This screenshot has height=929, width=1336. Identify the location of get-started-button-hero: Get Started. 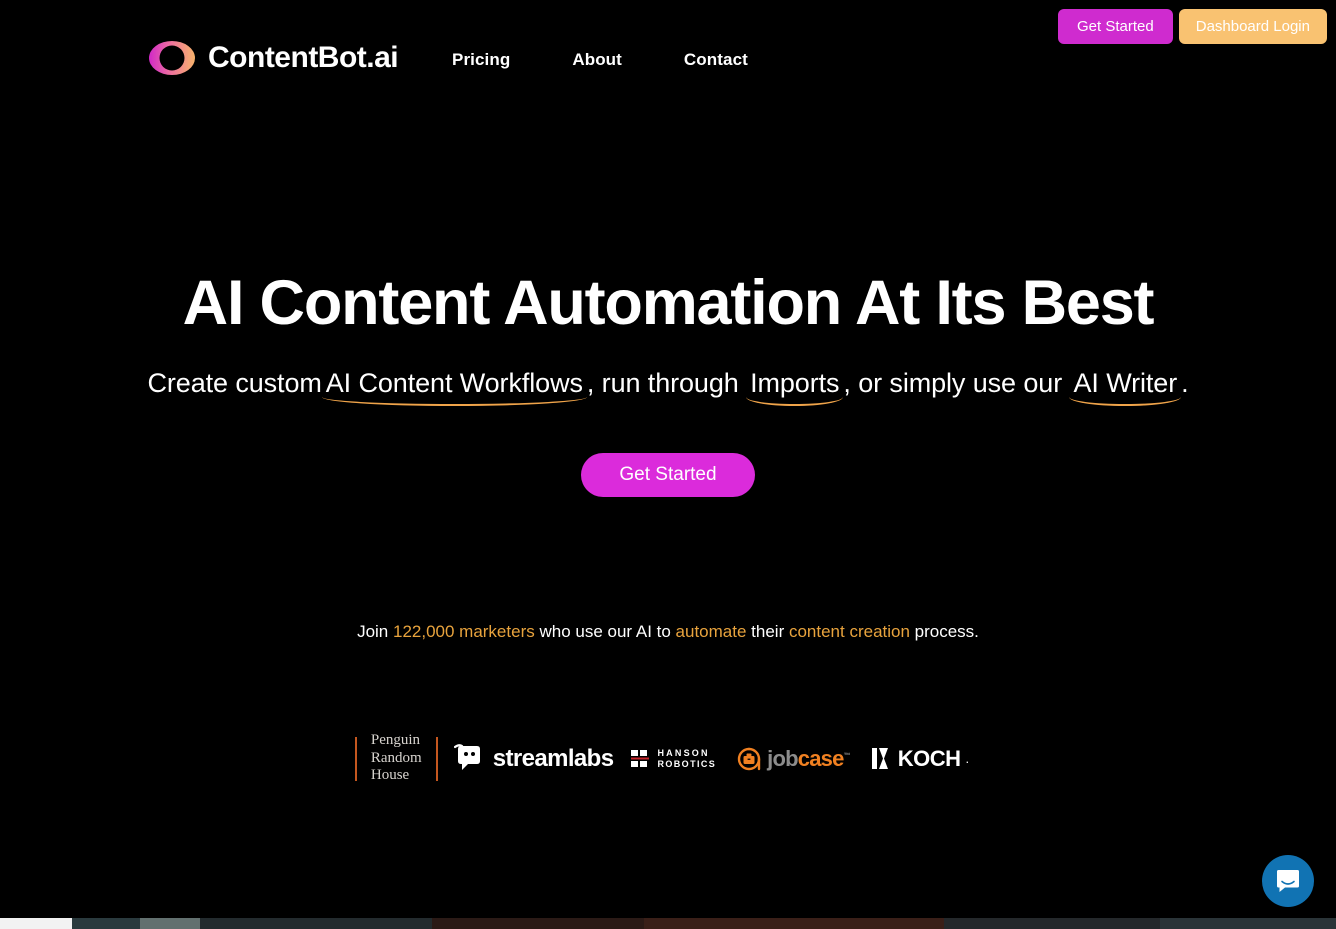
(668, 475).